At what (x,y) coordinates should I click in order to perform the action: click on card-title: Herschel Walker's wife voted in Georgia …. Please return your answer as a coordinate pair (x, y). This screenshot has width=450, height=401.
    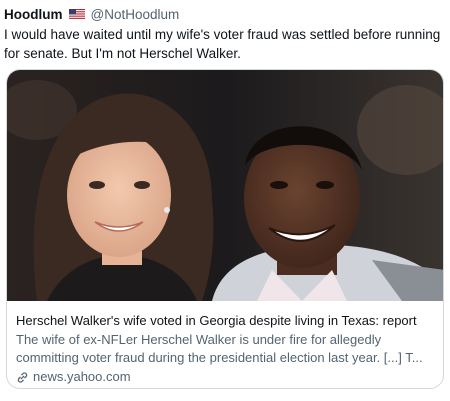
    Looking at the image, I should click on (227, 321).